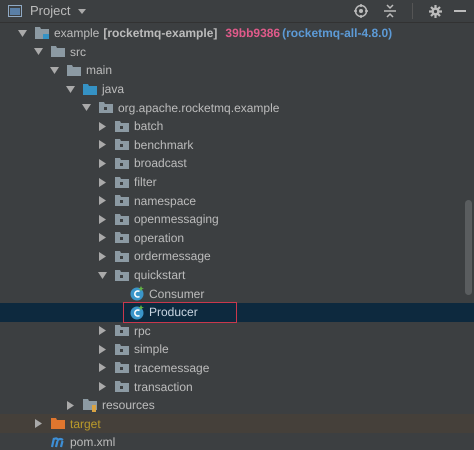  What do you see at coordinates (237, 52) in the screenshot?
I see `tree-row: src` at bounding box center [237, 52].